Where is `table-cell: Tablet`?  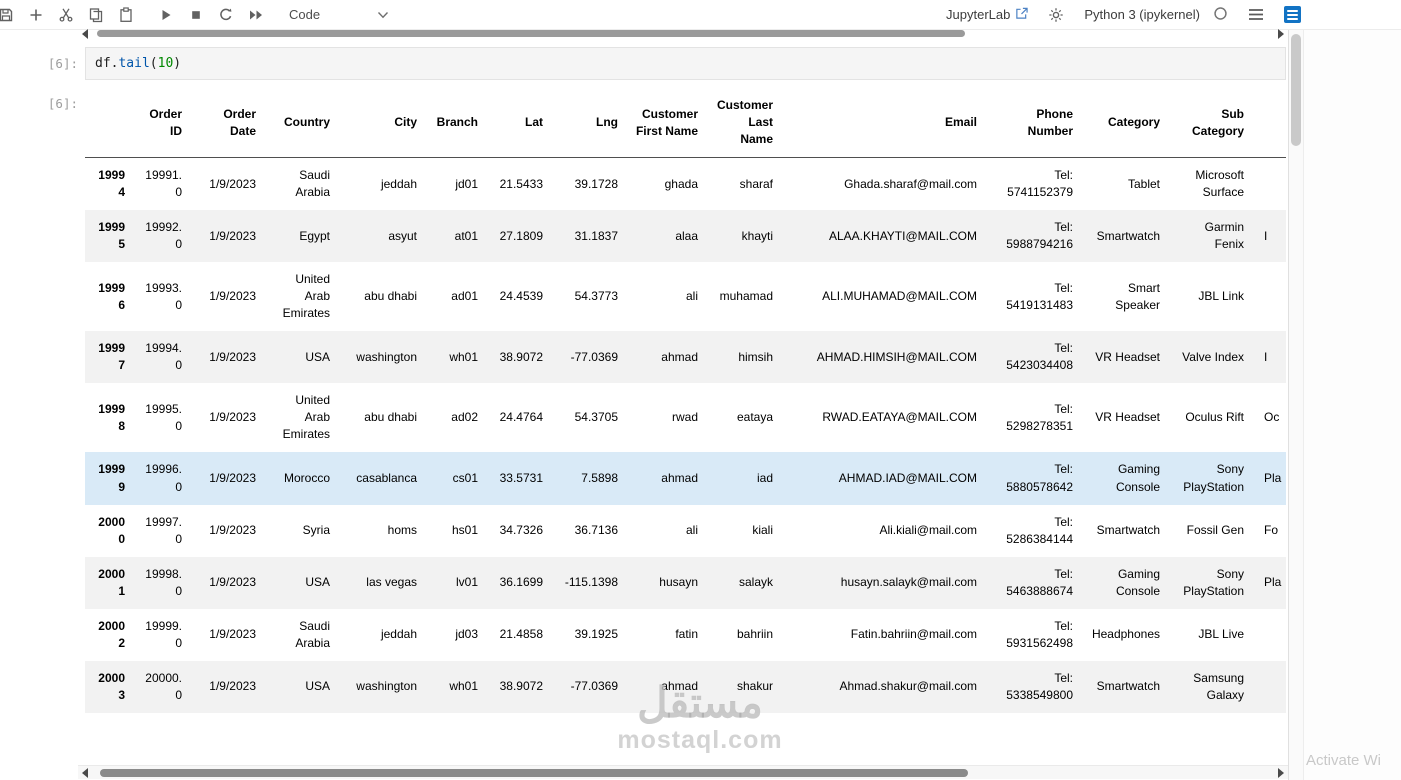
table-cell: Tablet is located at coordinates (1143, 183).